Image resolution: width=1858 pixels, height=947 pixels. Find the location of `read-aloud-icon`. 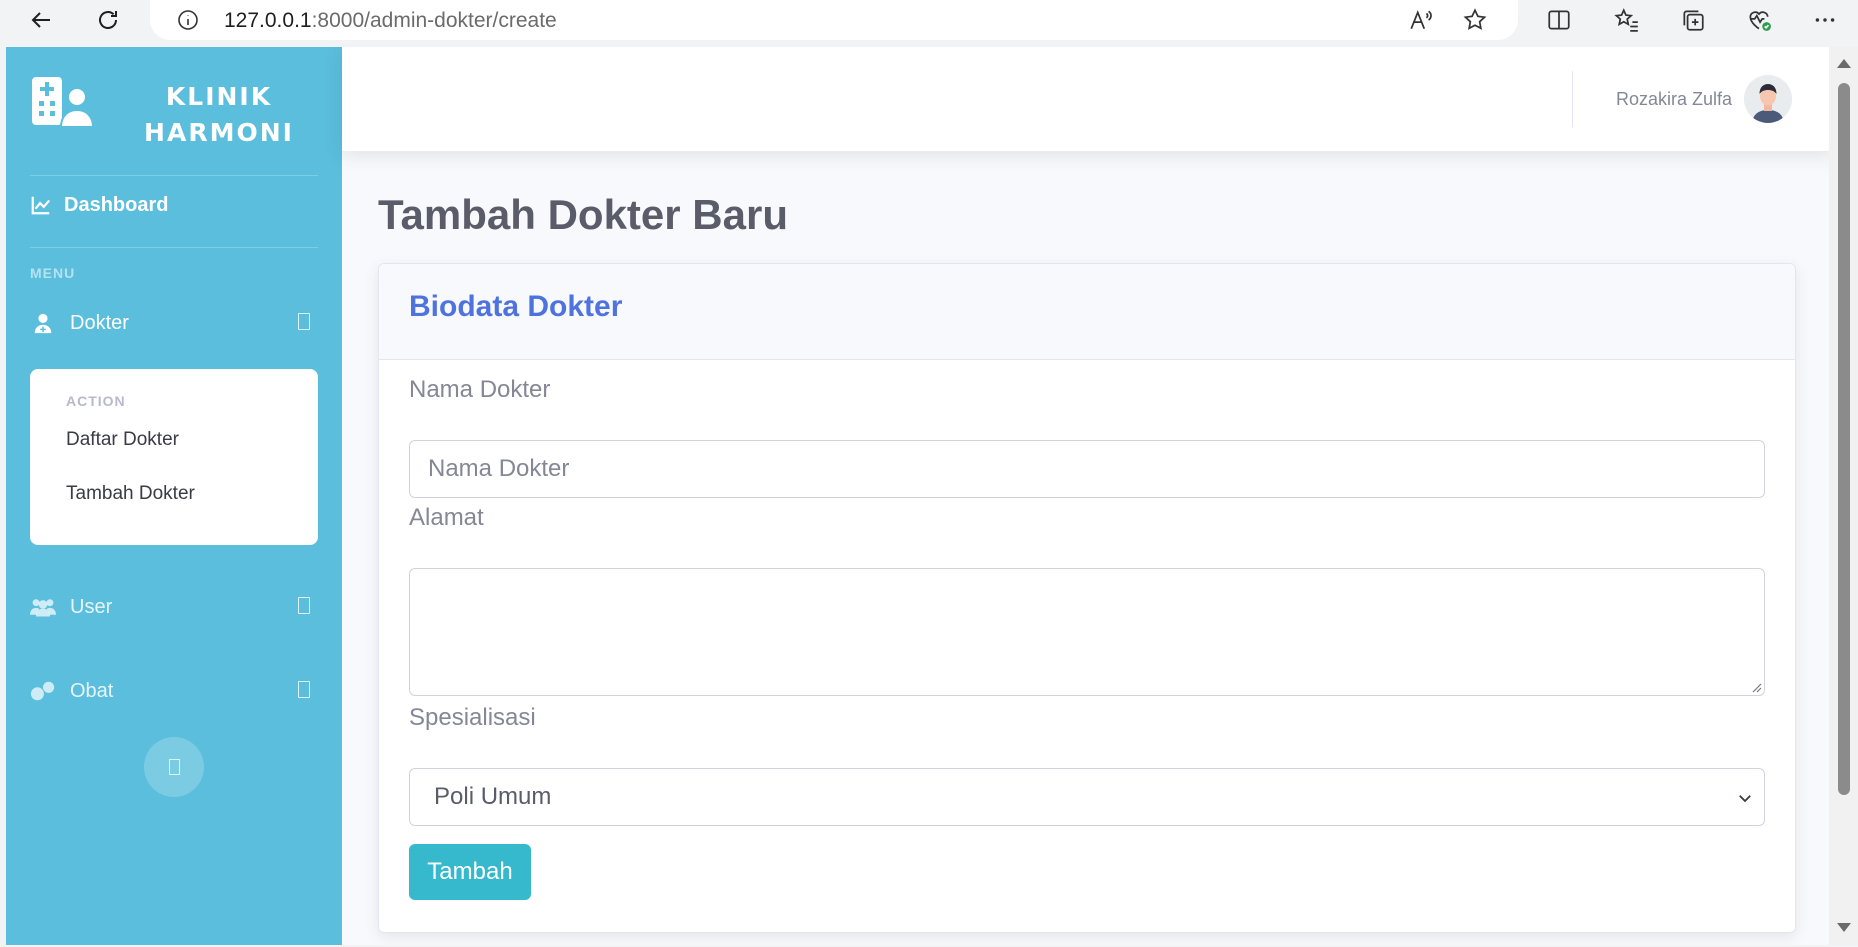

read-aloud-icon is located at coordinates (1421, 20).